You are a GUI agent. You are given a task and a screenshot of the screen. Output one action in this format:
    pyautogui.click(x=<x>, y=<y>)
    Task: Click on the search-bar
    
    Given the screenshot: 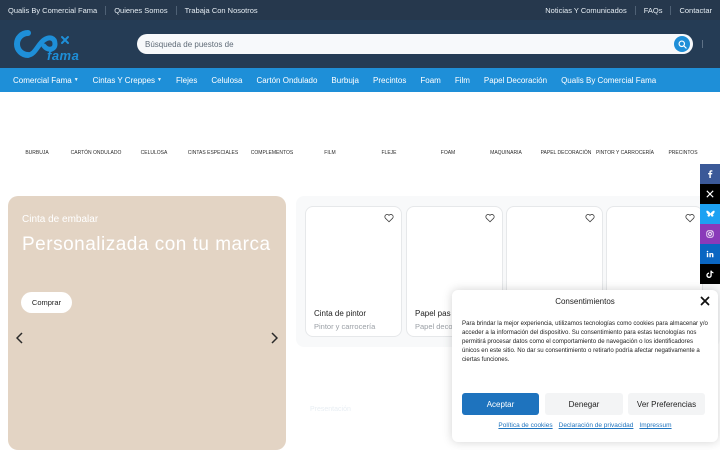 What is the action you would take?
    pyautogui.click(x=415, y=44)
    